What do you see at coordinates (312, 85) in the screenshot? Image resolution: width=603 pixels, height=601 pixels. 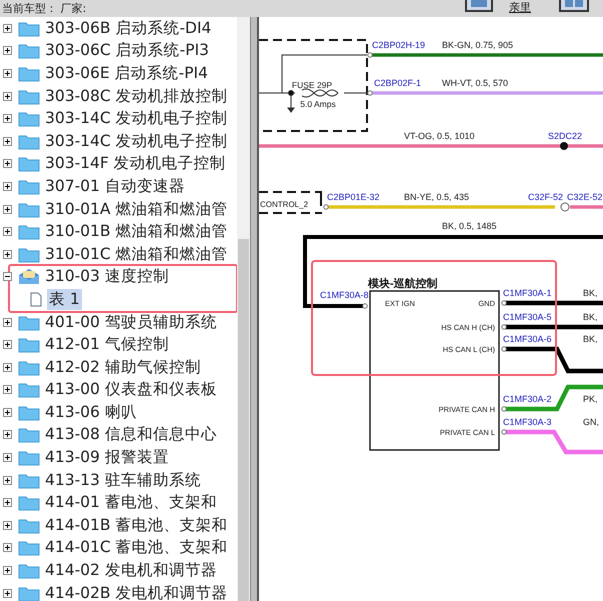 I see `fuse-name: FUSE 29P` at bounding box center [312, 85].